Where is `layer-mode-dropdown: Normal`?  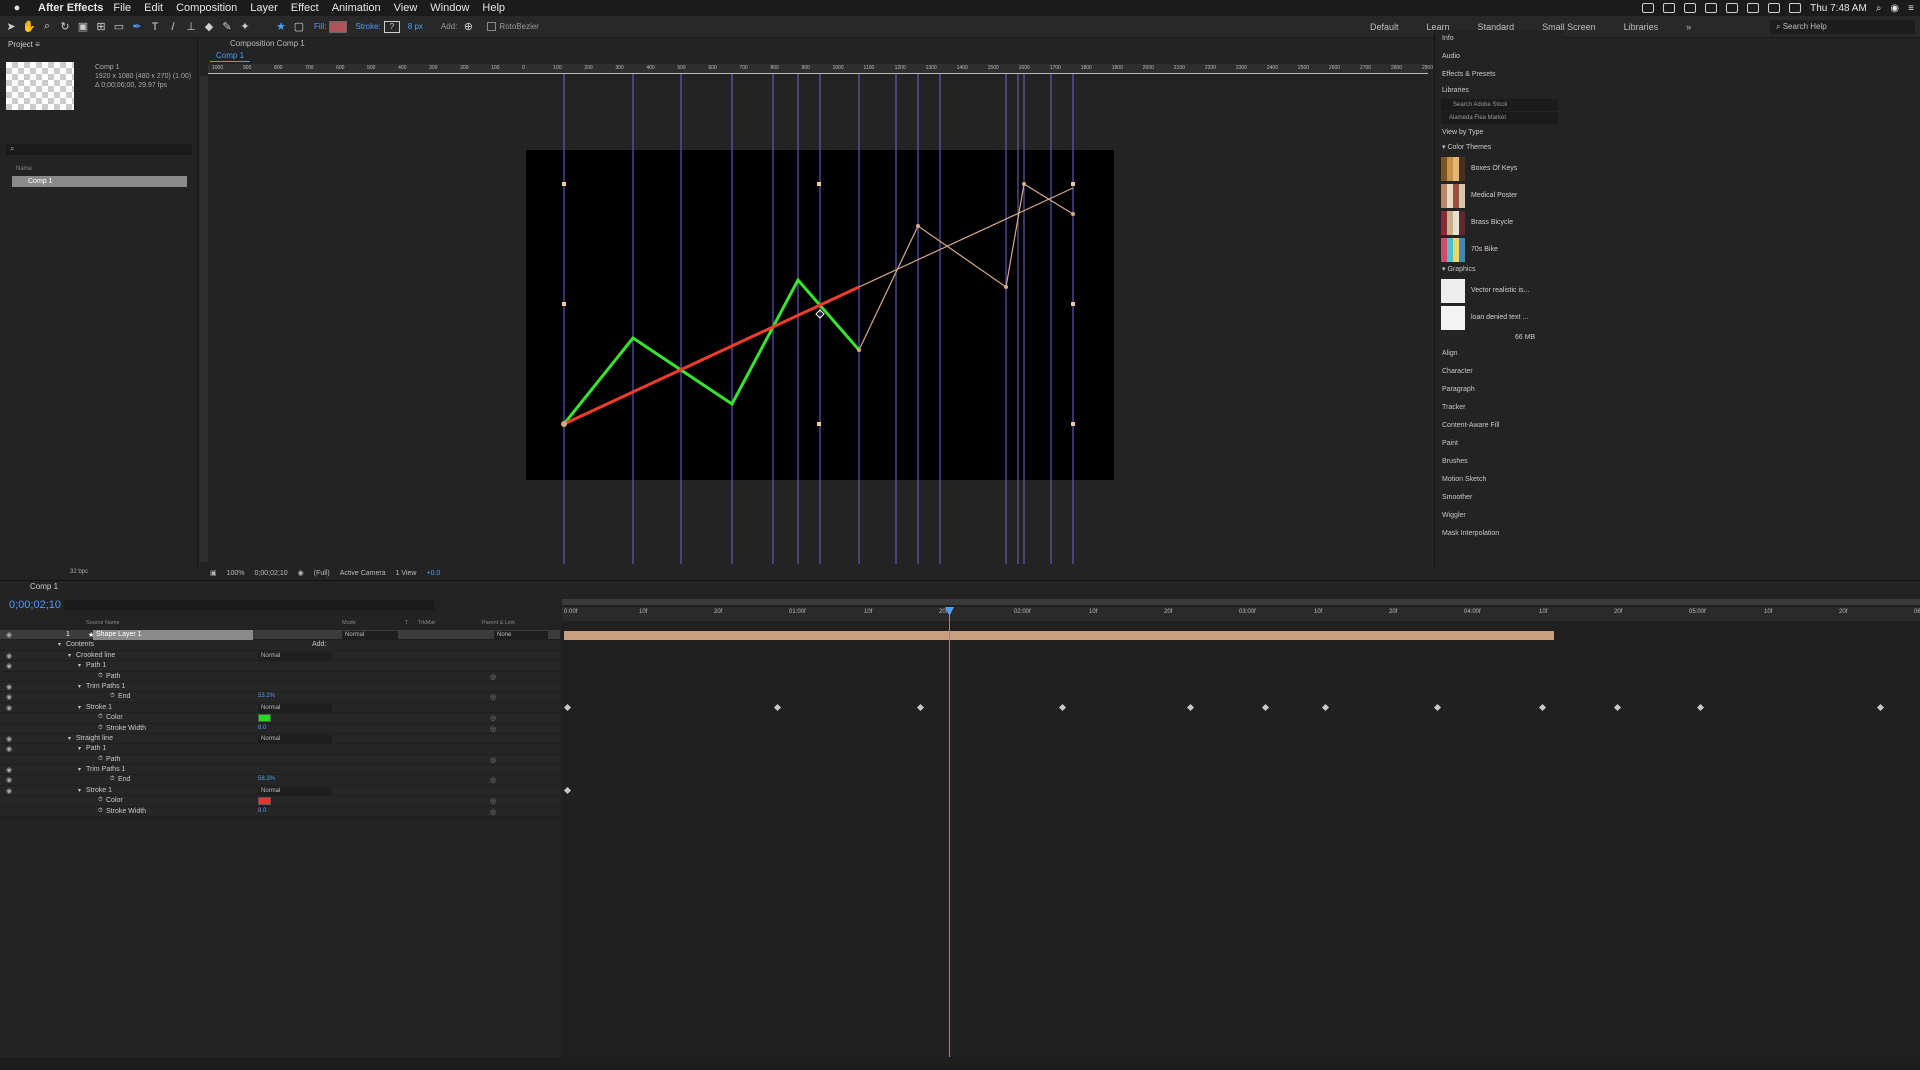 layer-mode-dropdown: Normal is located at coordinates (370, 635).